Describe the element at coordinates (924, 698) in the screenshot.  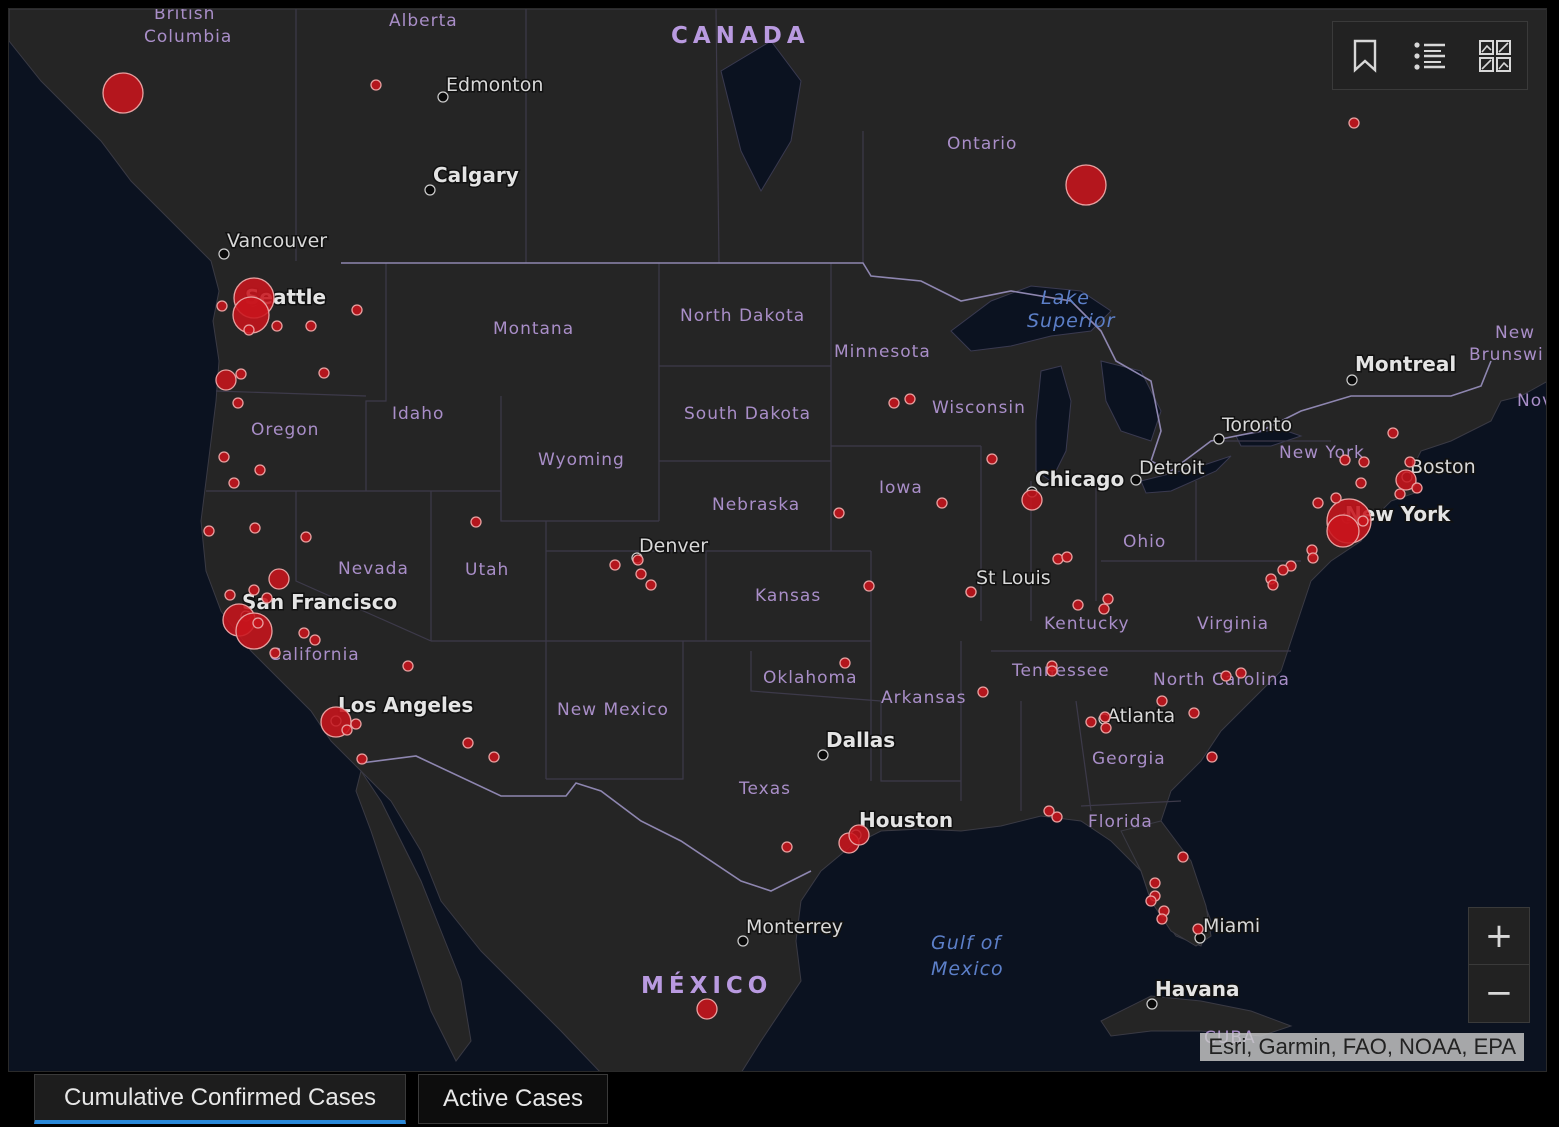
I see `region-label: Arkansas` at that location.